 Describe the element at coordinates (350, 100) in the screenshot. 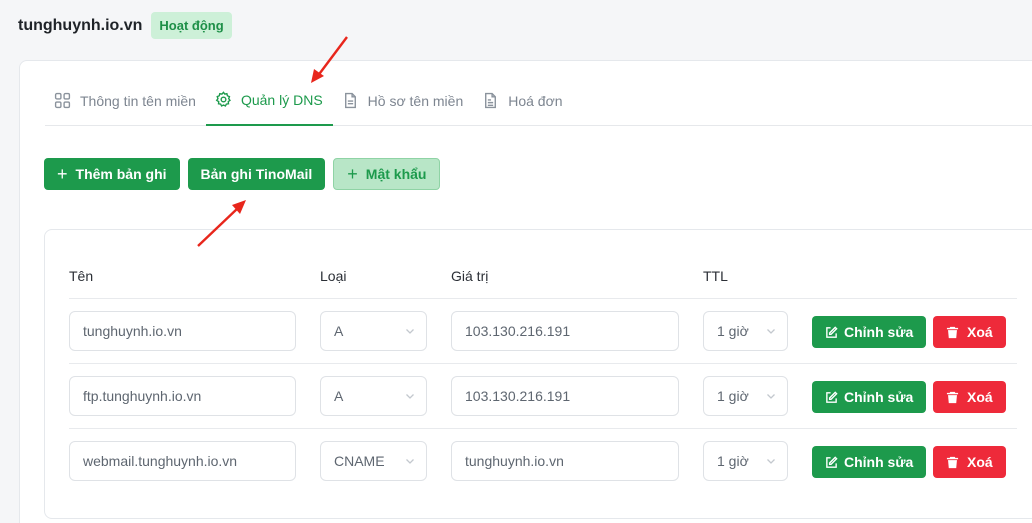

I see `document-icon` at that location.